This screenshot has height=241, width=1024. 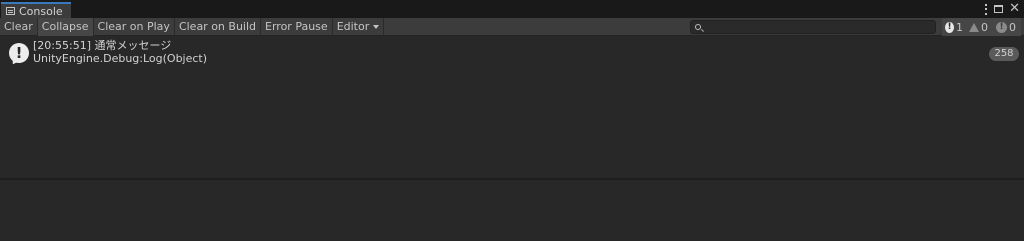 I want to click on tab-label: Console, so click(x=41, y=11).